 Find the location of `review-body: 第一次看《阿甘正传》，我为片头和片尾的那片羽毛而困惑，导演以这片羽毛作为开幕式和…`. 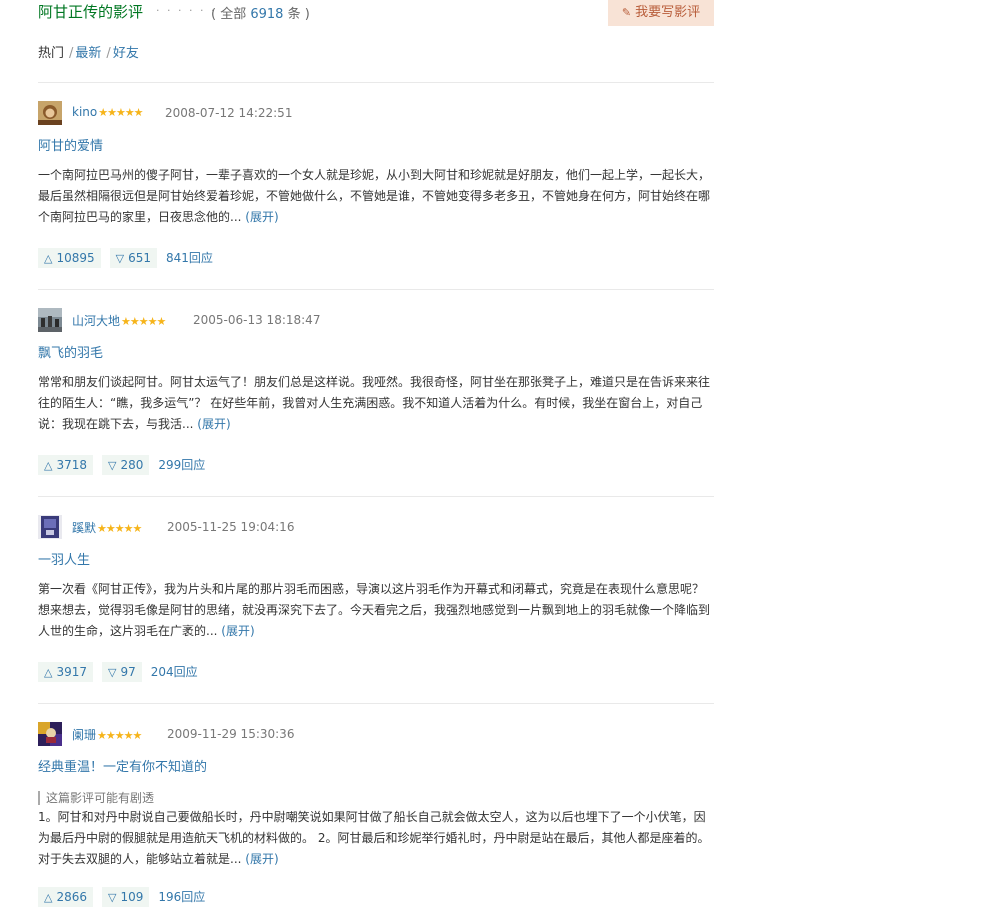

review-body: 第一次看《阿甘正传》，我为片头和片尾的那片羽毛而困惑，导演以这片羽毛作为开幕式和… is located at coordinates (374, 610).